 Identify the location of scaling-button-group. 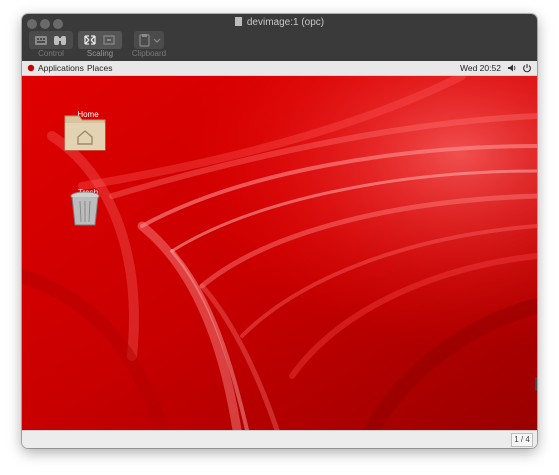
(100, 40).